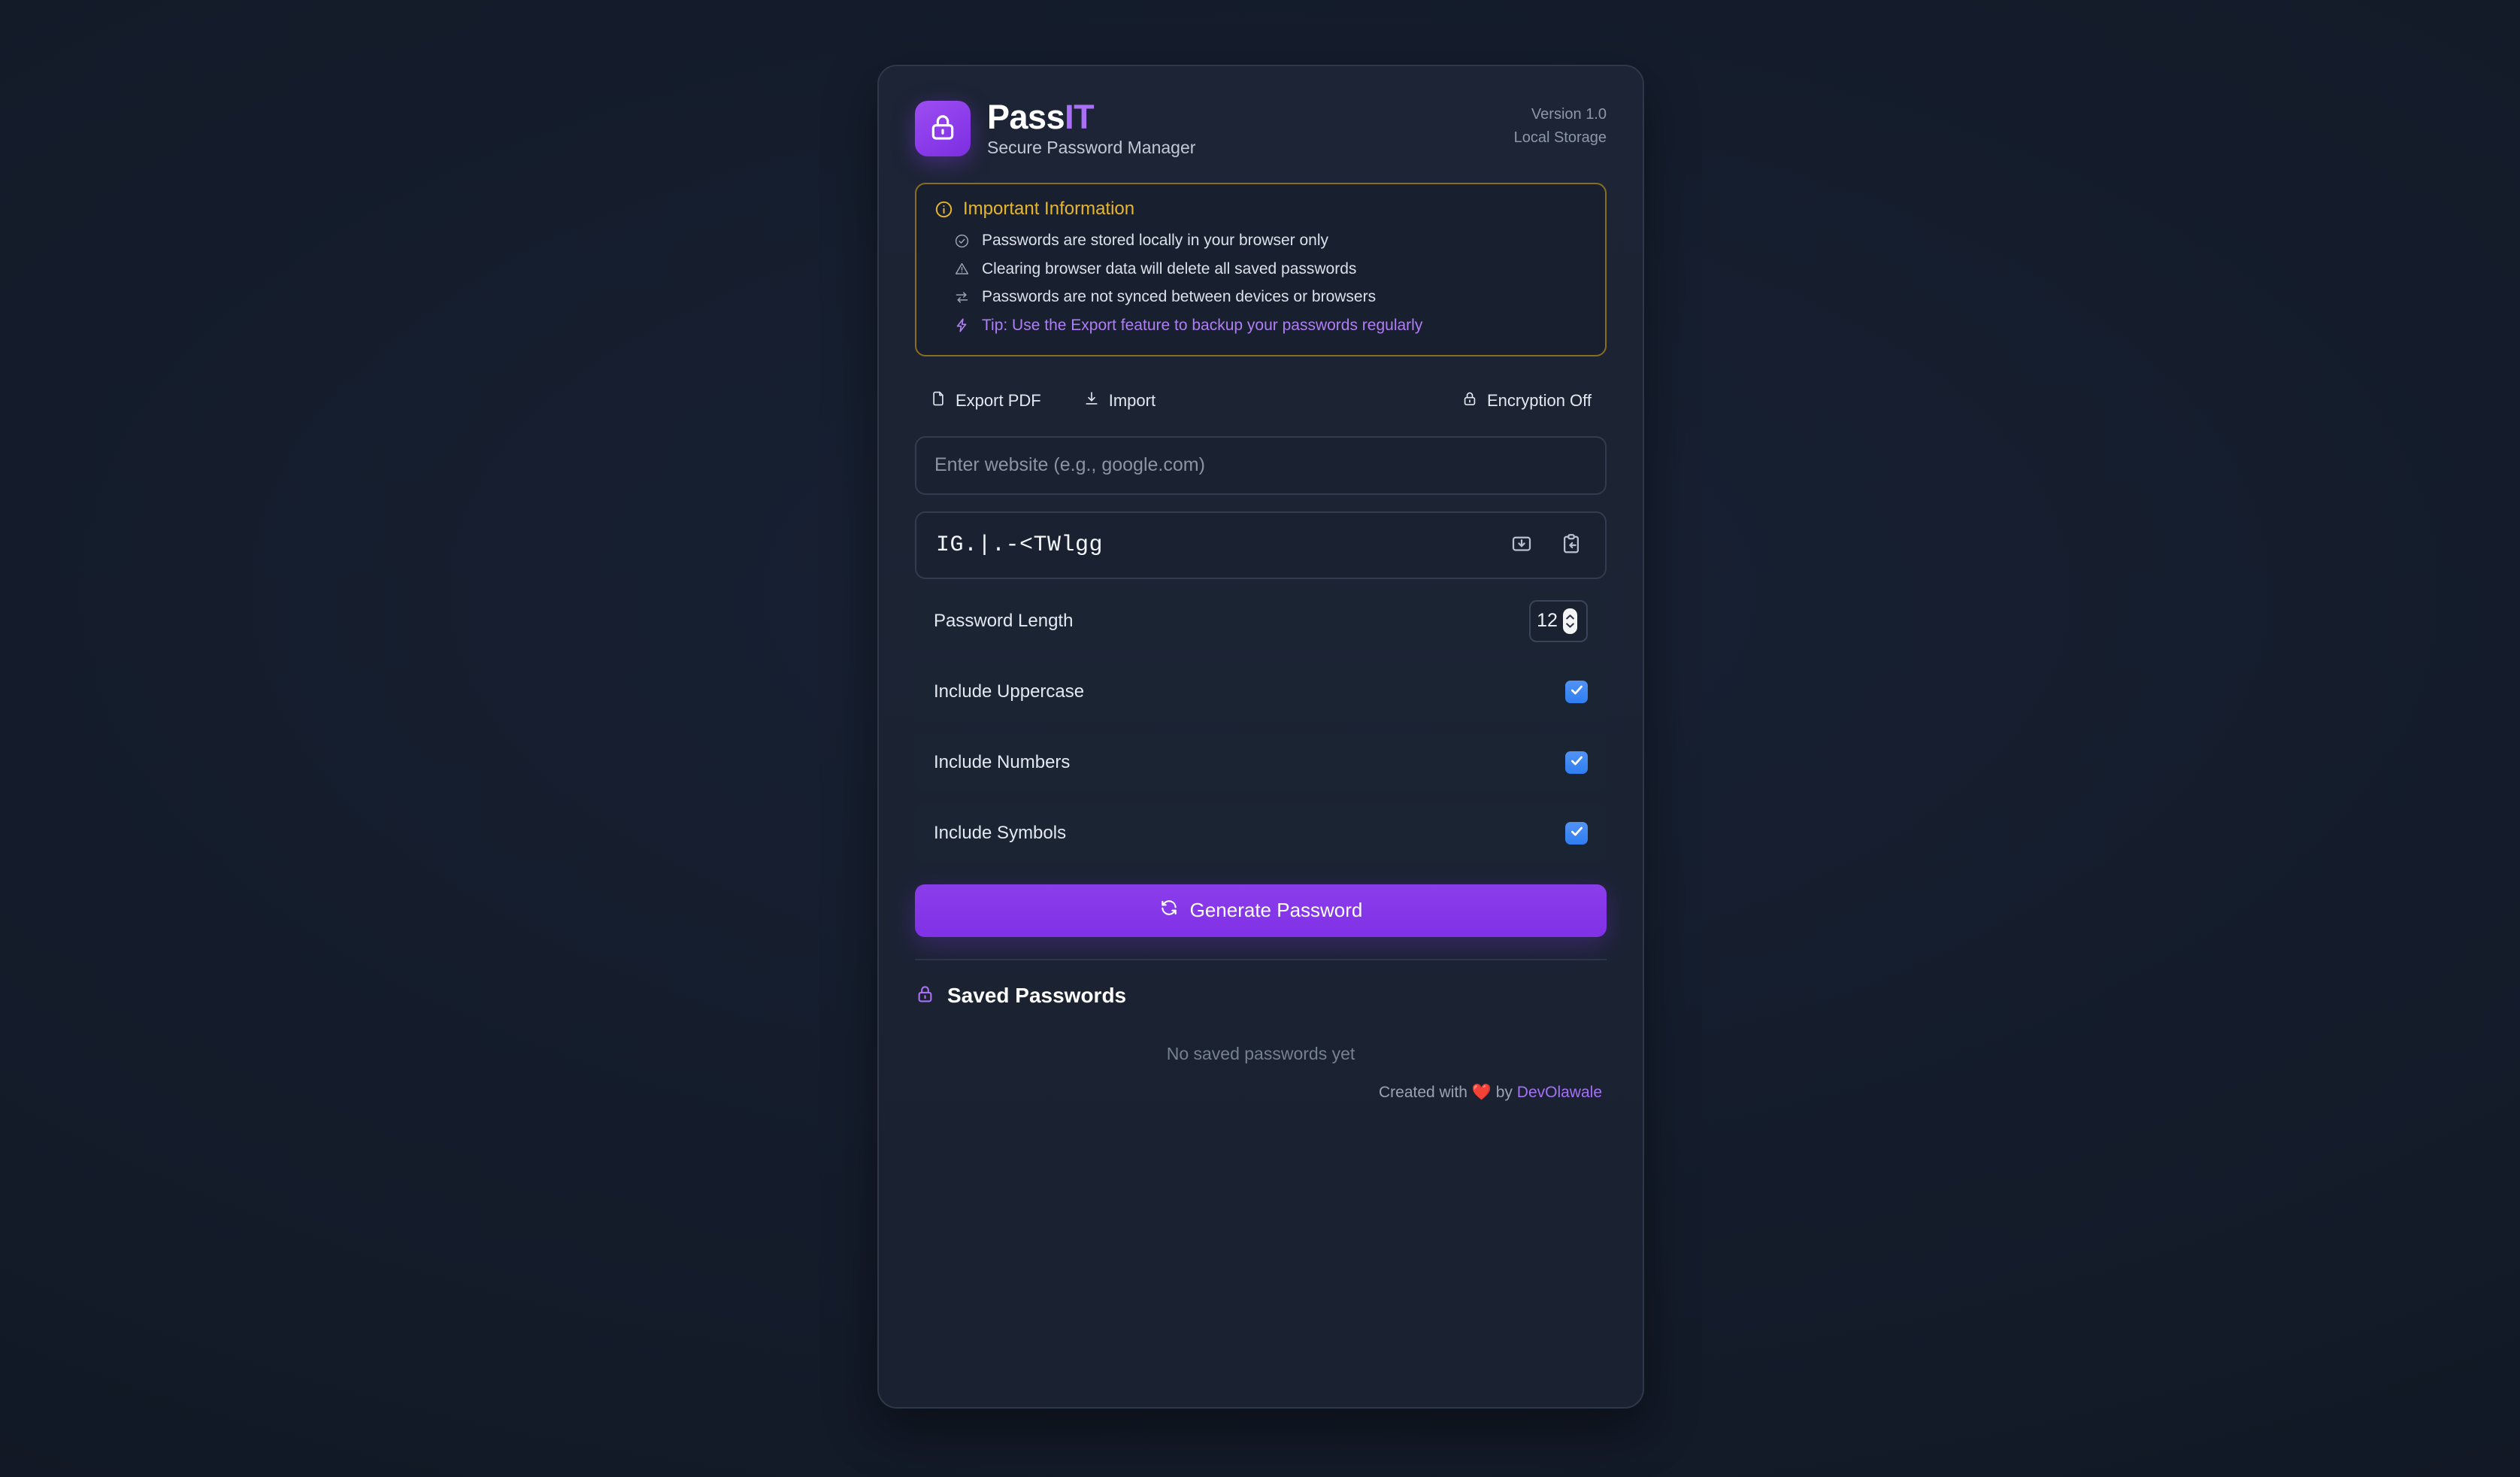 This screenshot has width=2520, height=1477. Describe the element at coordinates (1559, 1092) in the screenshot. I see `footer-author-link: DevOlawale` at that location.